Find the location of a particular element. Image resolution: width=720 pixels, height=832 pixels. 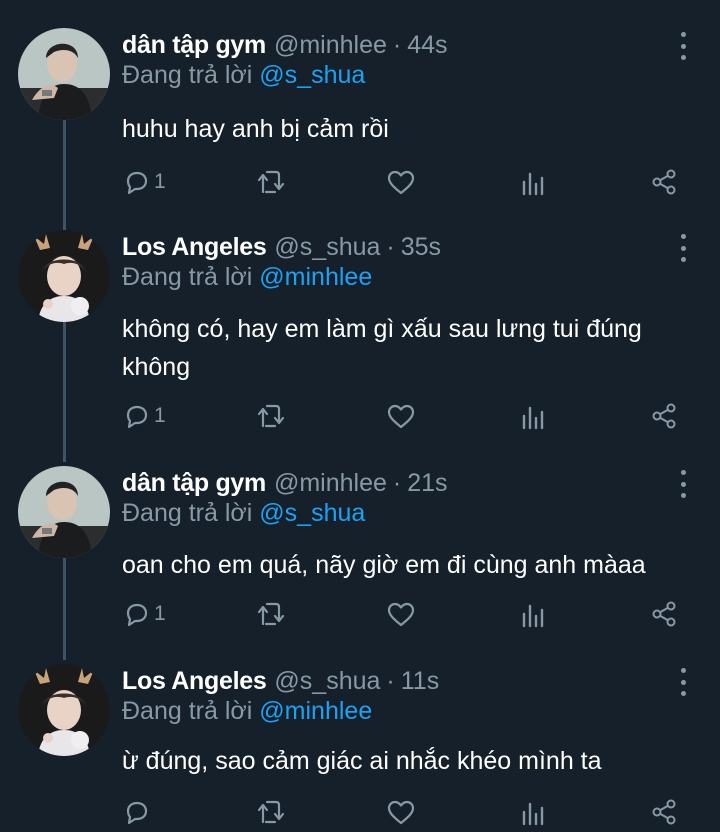

tweet-header: dân tập gym @minhlee · 21s is located at coordinates (285, 483).